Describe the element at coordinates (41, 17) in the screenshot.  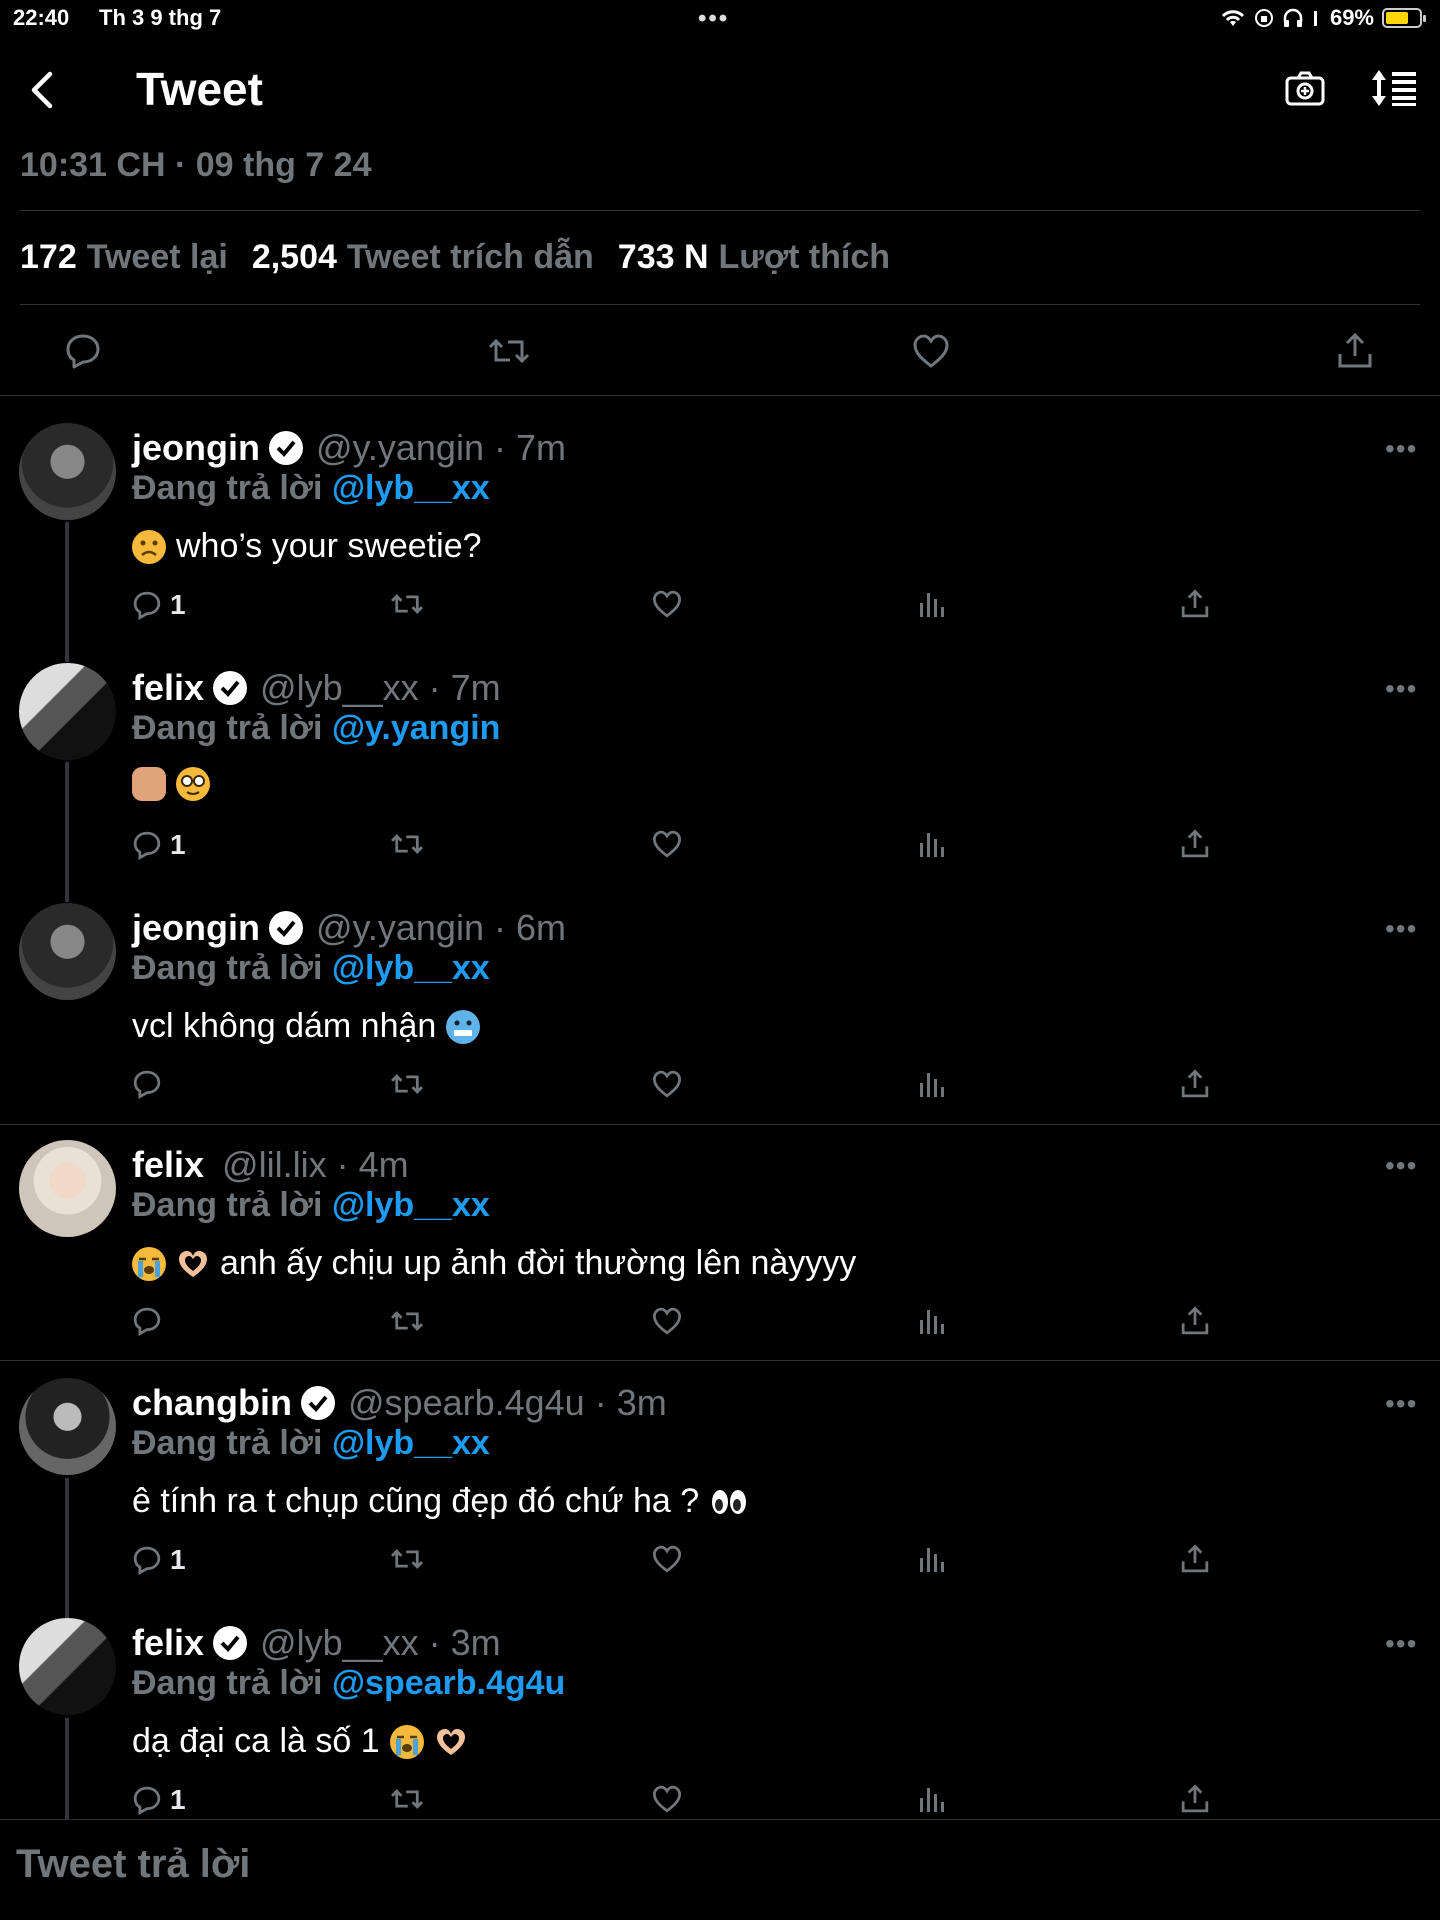
I see `status-time: 22:40` at that location.